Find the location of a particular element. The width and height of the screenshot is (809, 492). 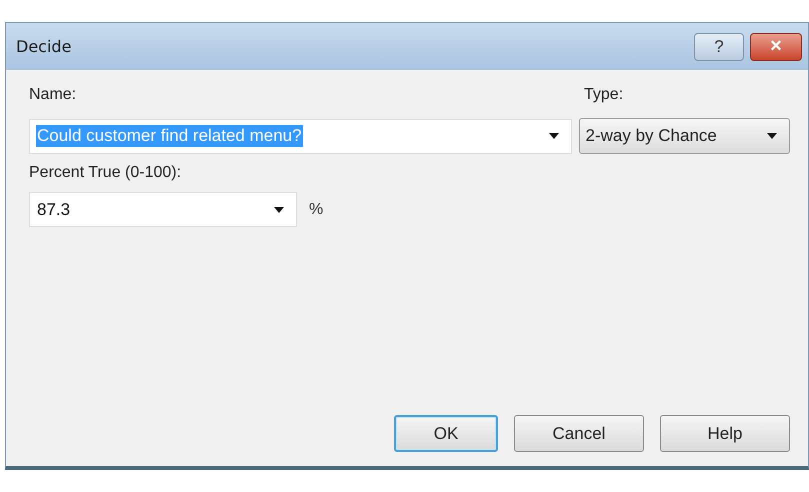

percent-value: 87.3 is located at coordinates (54, 209).